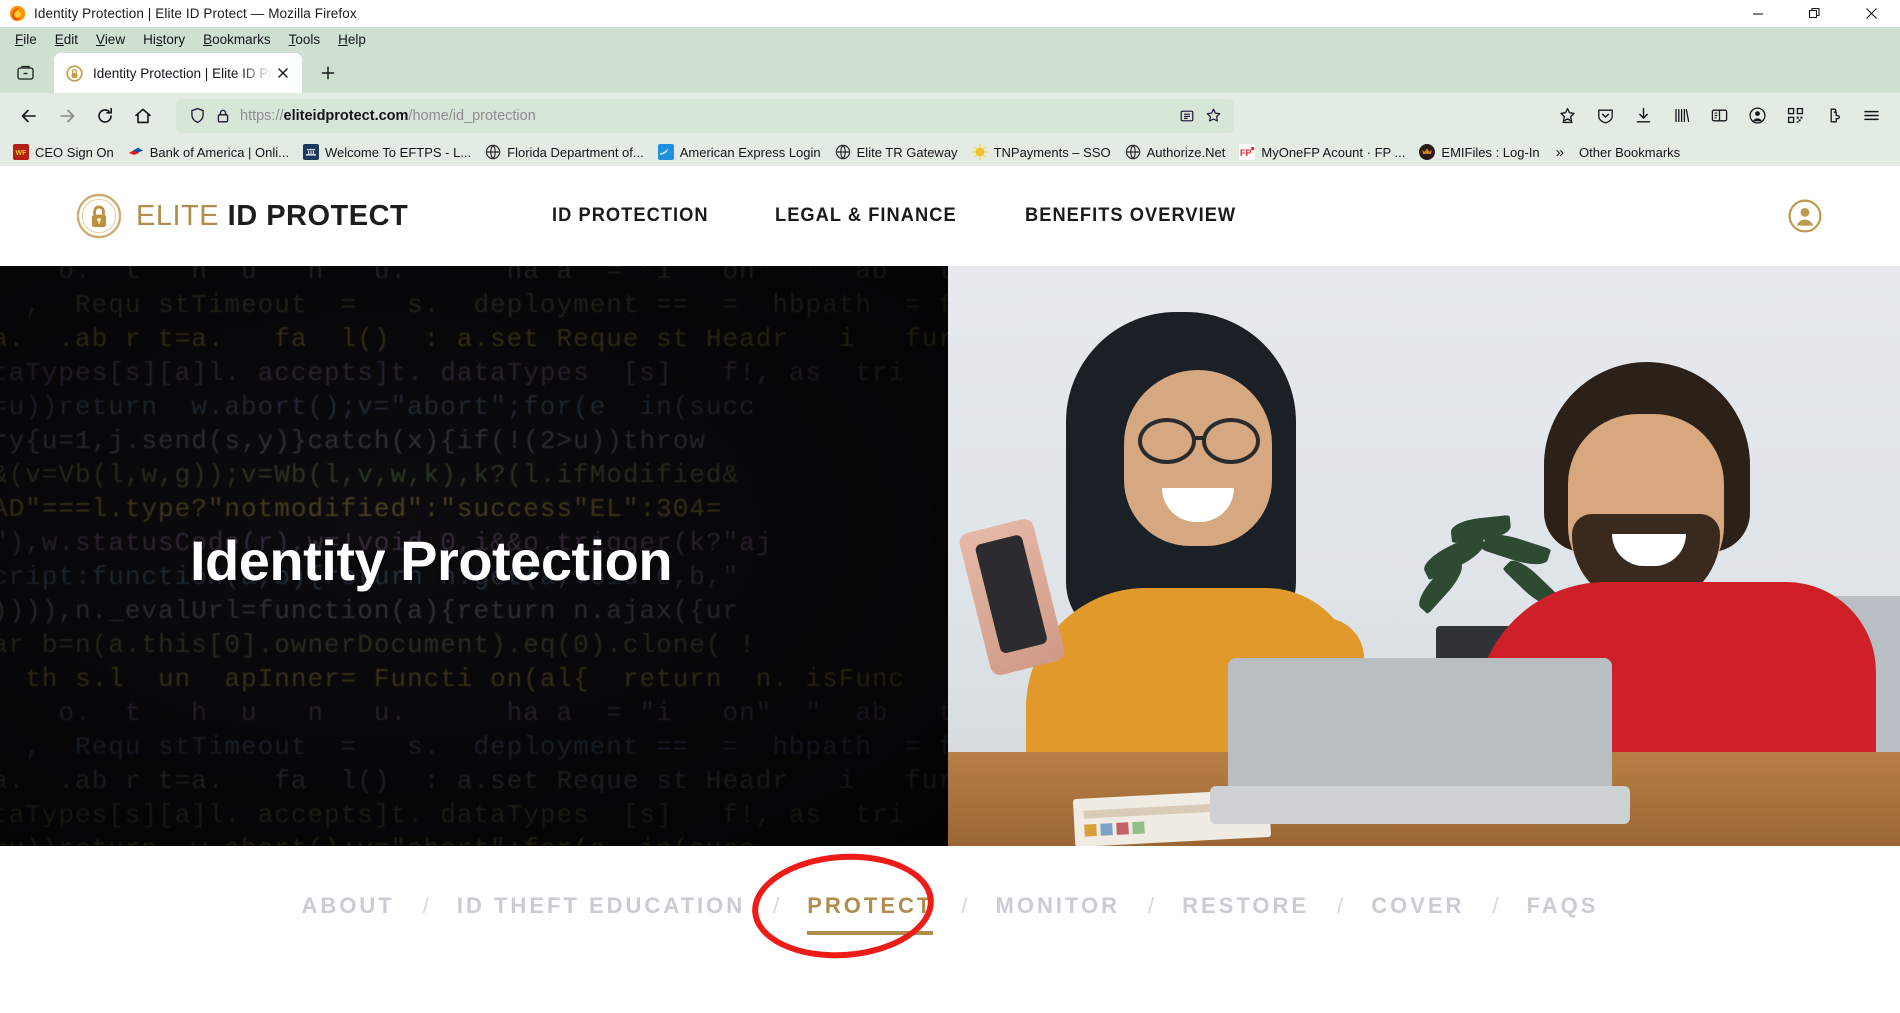 This screenshot has width=1900, height=1013. Describe the element at coordinates (1605, 116) in the screenshot. I see `pocket-shield-icon` at that location.